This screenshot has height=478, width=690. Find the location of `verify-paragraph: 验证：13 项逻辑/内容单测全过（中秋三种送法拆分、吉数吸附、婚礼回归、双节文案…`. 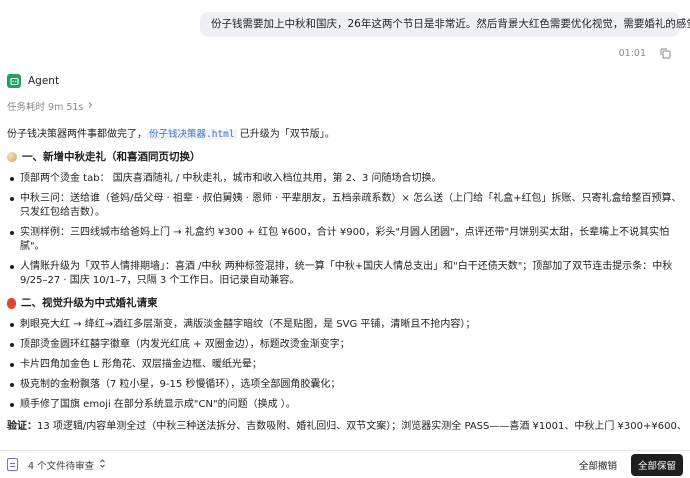

verify-paragraph: 验证：13 项逻辑/内容单测全过（中秋三种送法拆分、吉数吸附、婚礼回归、双节文案… is located at coordinates (345, 427).